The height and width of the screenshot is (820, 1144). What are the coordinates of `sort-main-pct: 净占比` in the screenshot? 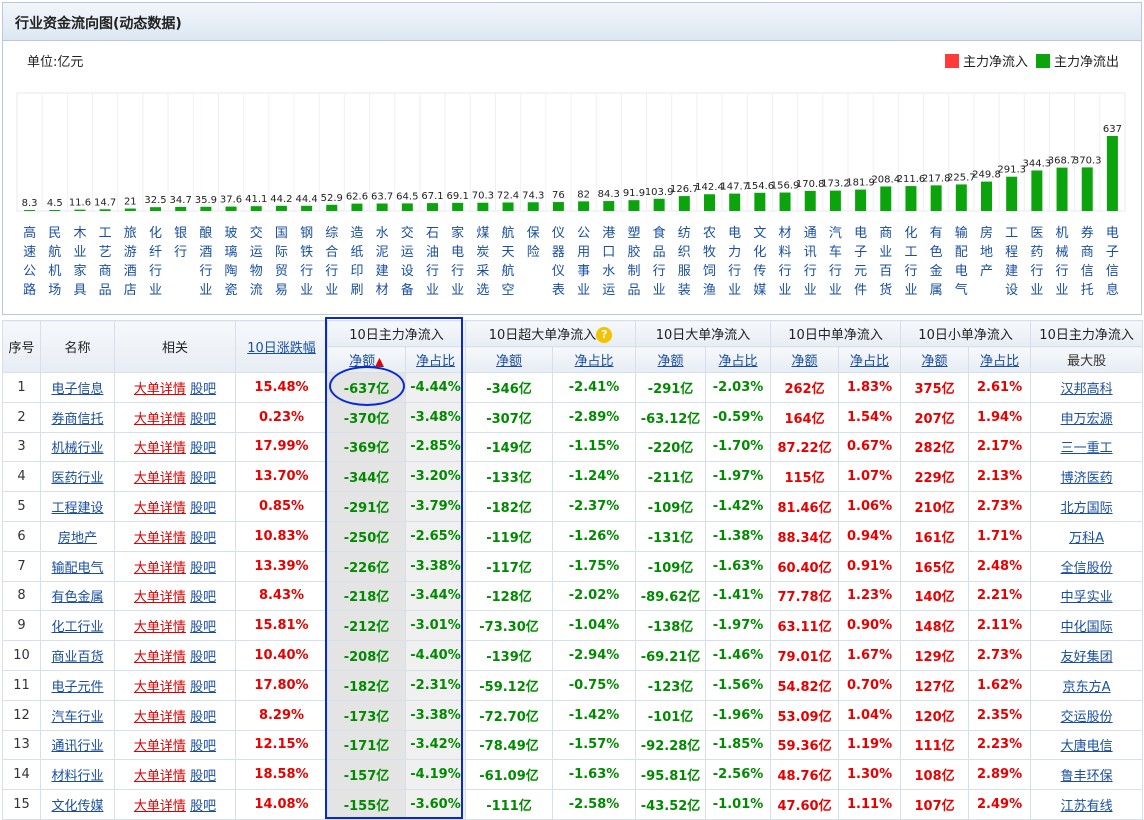 It's located at (435, 359).